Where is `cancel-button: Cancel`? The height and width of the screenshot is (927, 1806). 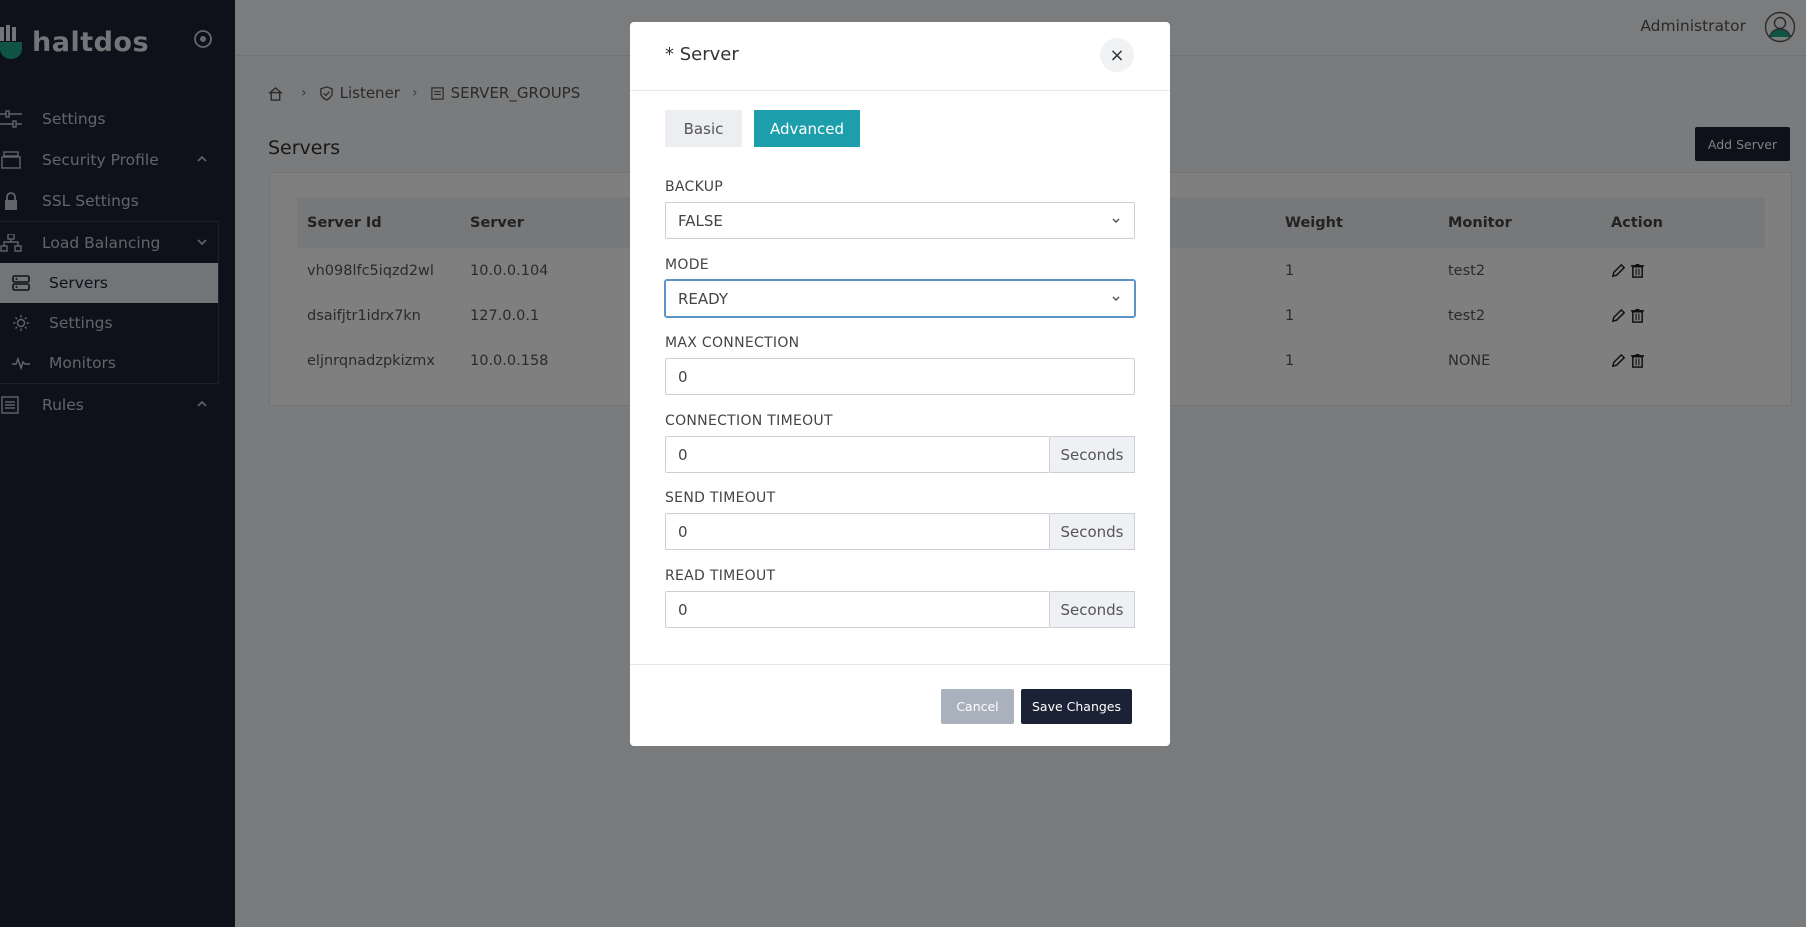
cancel-button: Cancel is located at coordinates (977, 706).